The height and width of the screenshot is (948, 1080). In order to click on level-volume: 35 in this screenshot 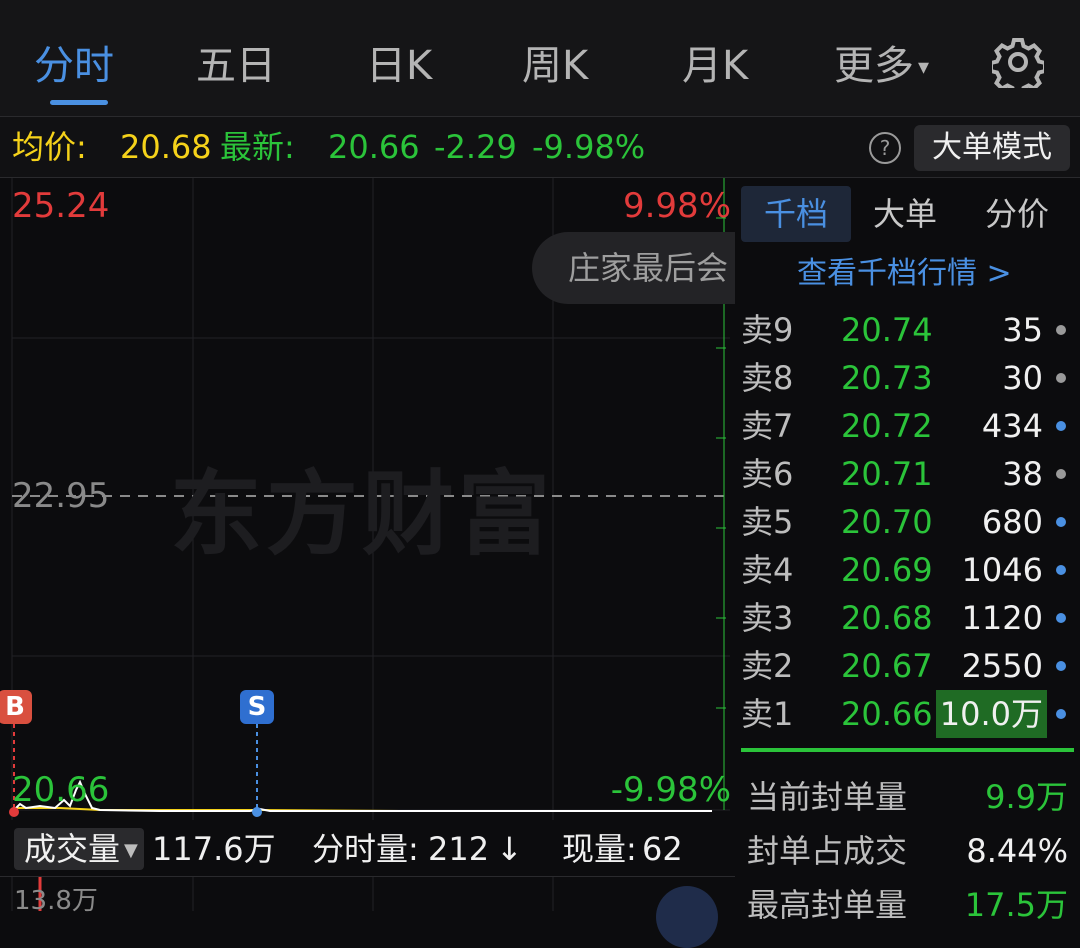, I will do `click(1022, 330)`.